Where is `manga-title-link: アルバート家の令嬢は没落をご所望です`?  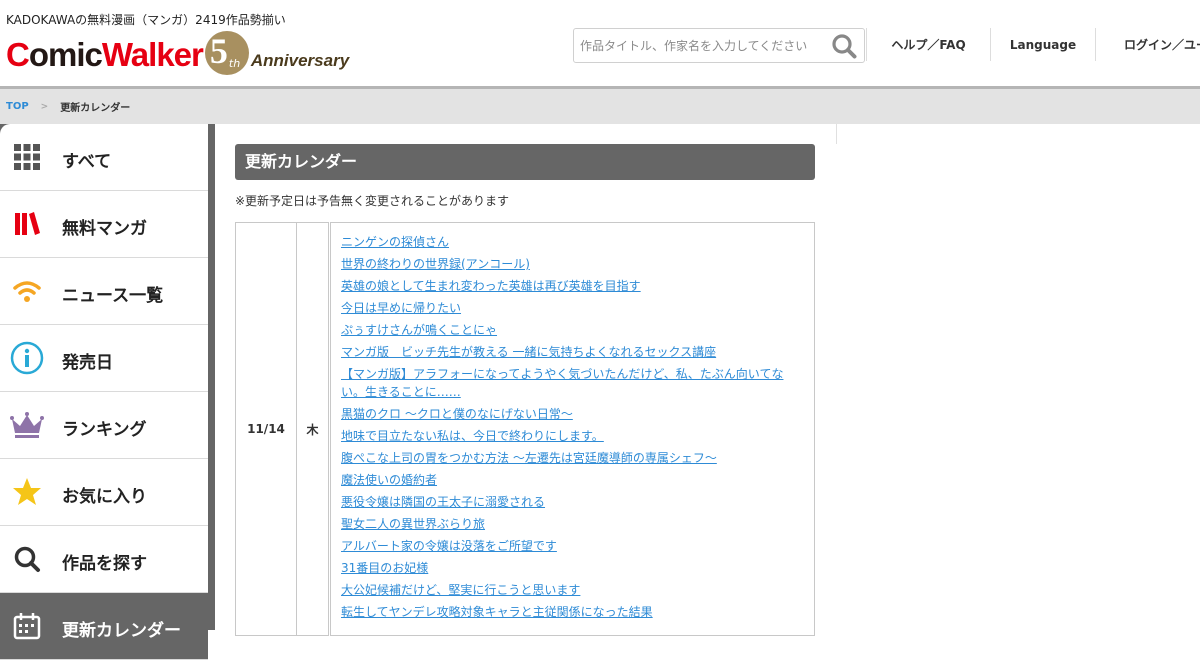
manga-title-link: アルバート家の令嬢は没落をご所望です is located at coordinates (567, 546).